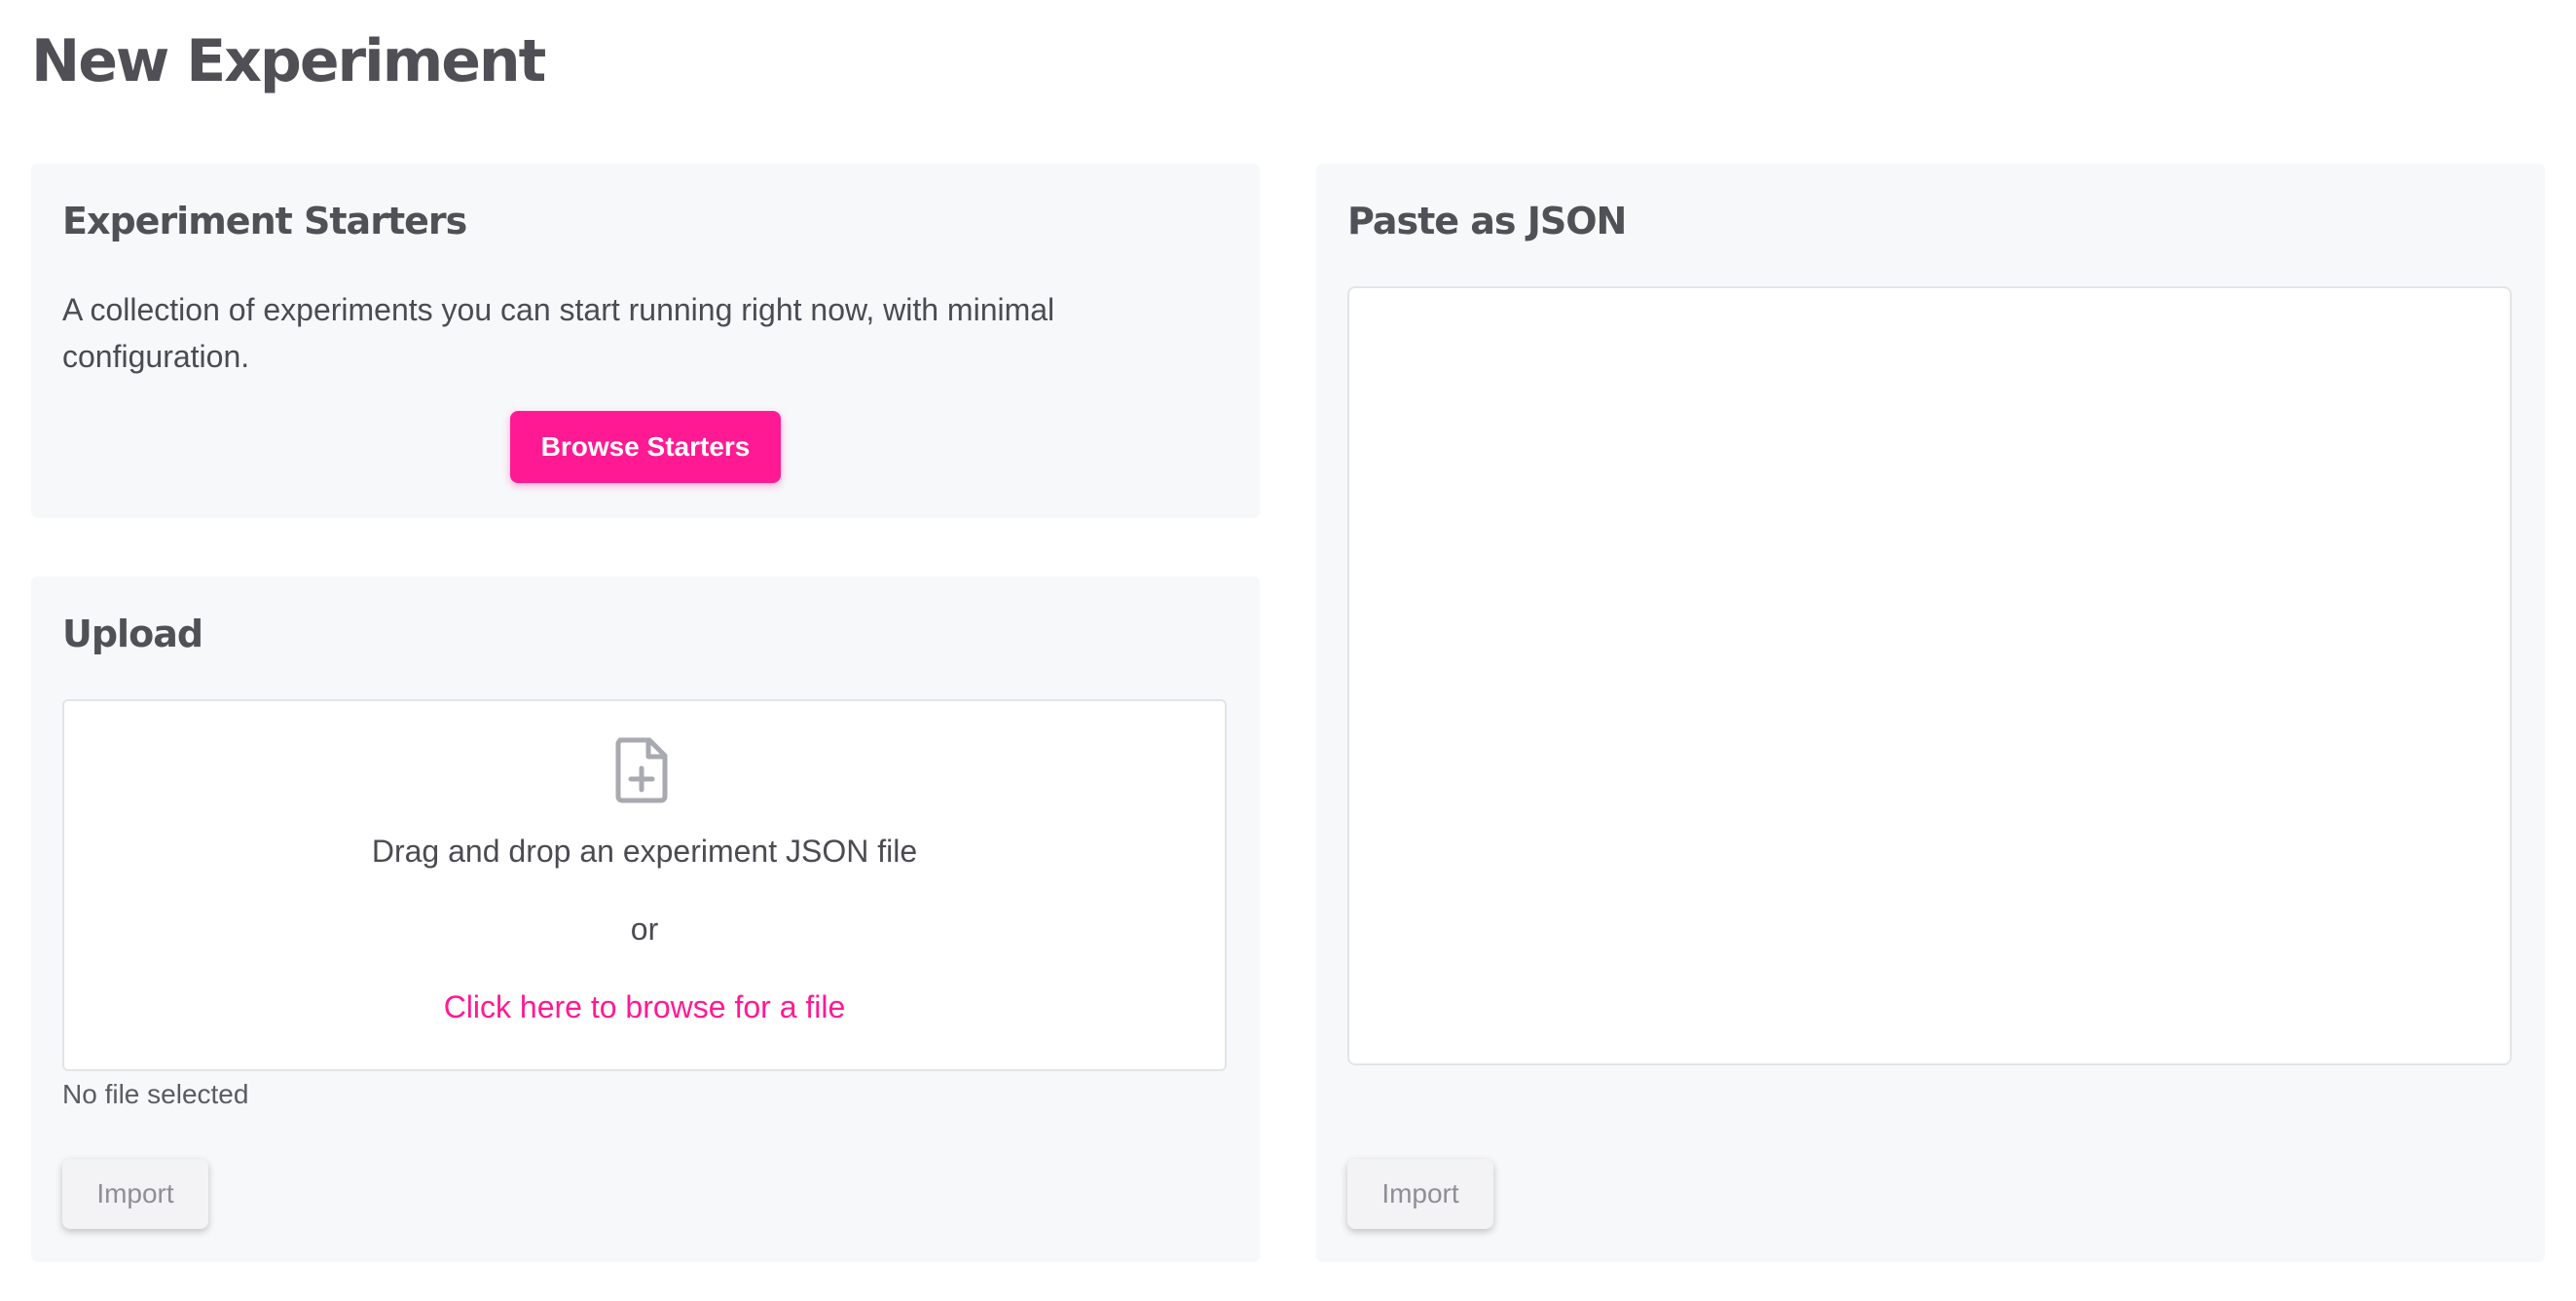 This screenshot has width=2576, height=1301. What do you see at coordinates (135, 1194) in the screenshot?
I see `upload-import-button: Import` at bounding box center [135, 1194].